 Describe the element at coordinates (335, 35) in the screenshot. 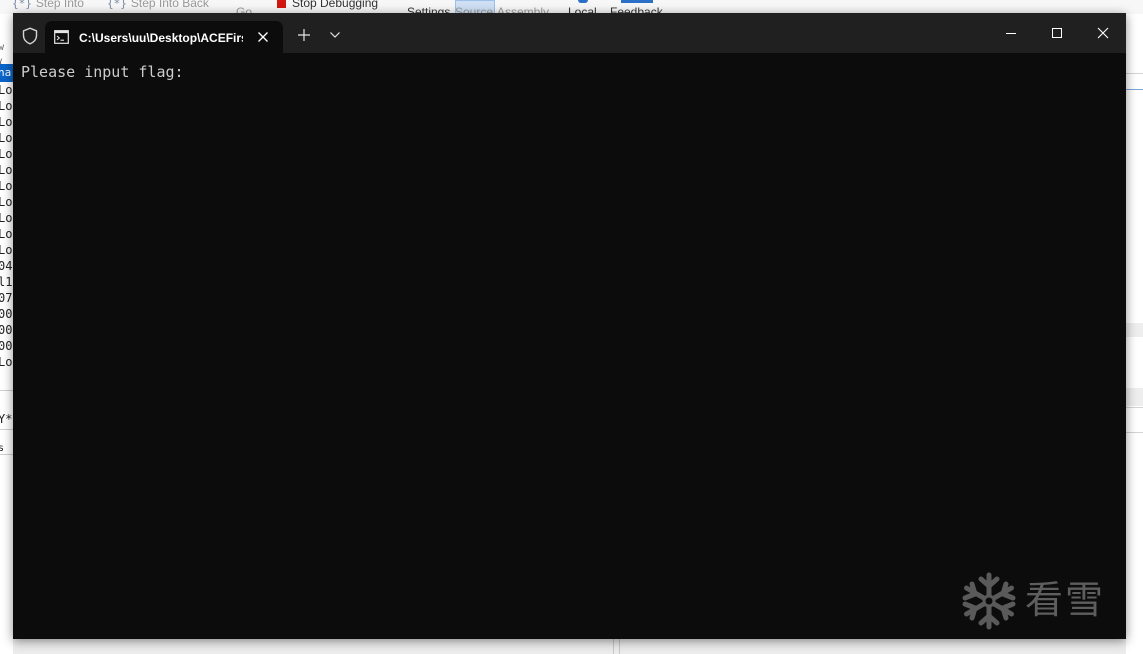

I see `chevron-down-icon` at that location.